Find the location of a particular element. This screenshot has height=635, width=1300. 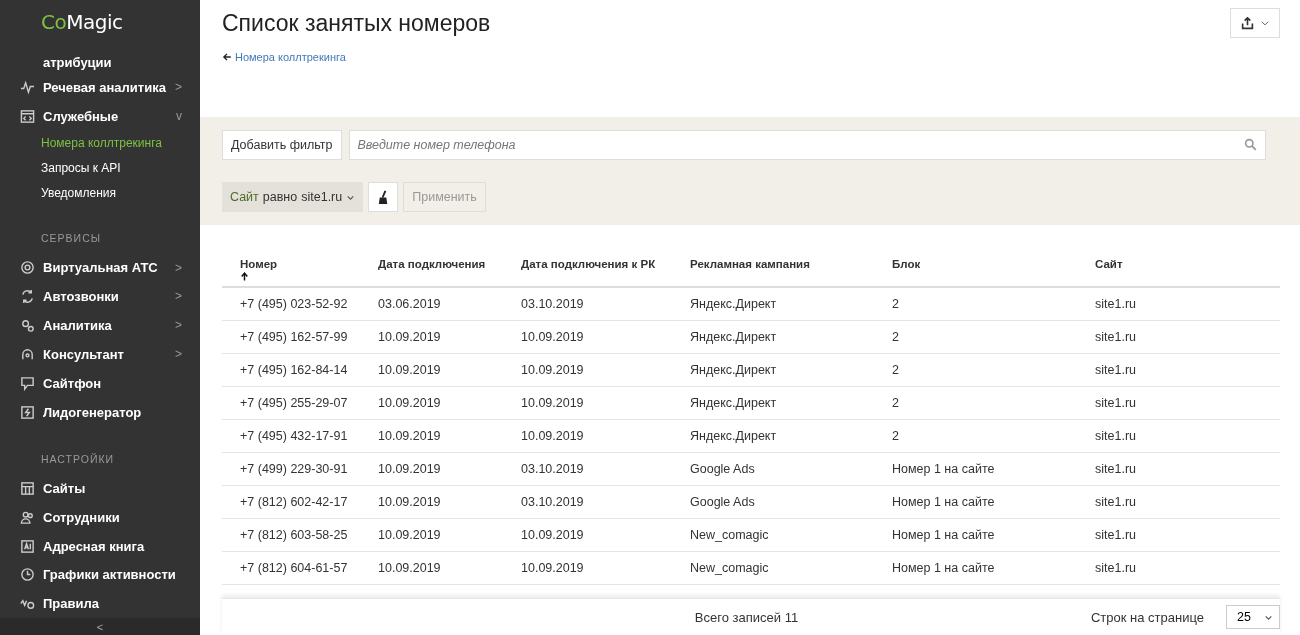

table-cell: New_comagic is located at coordinates (773, 568).